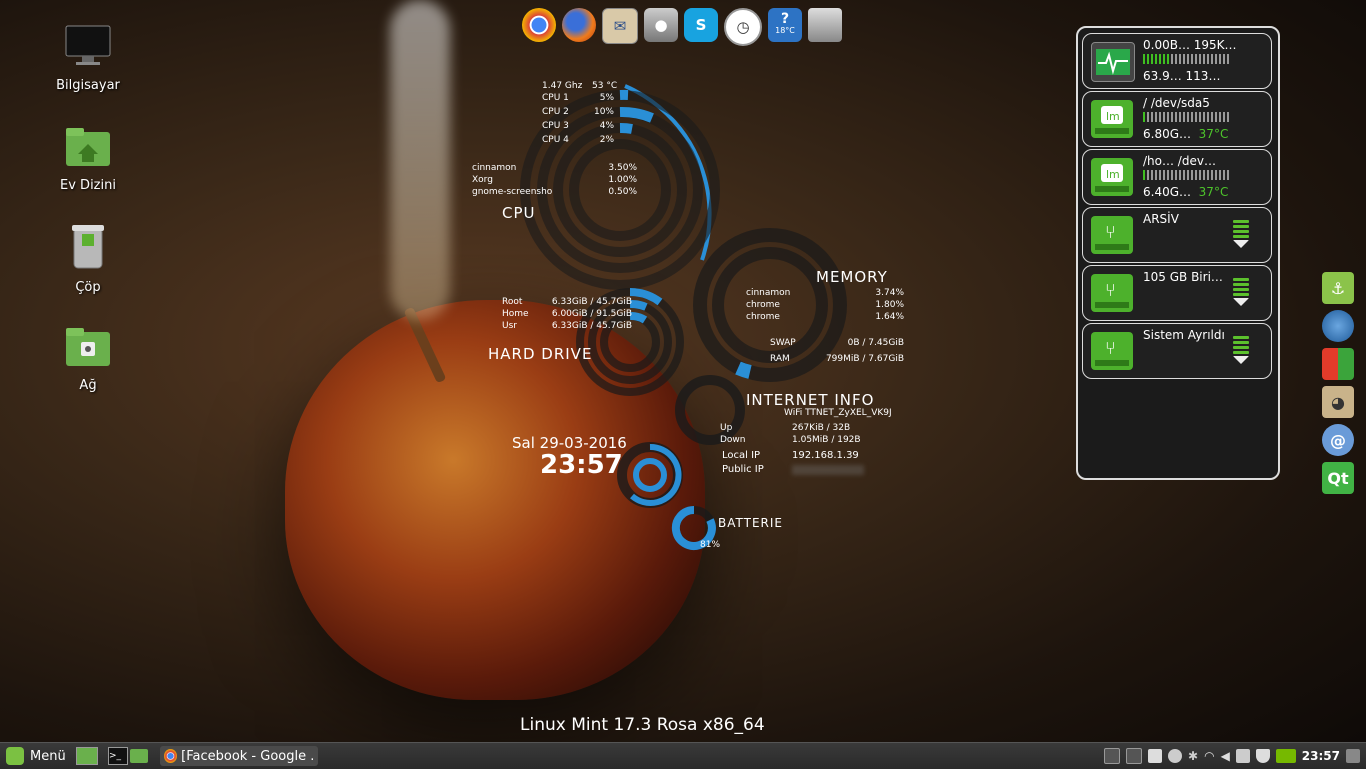  Describe the element at coordinates (1225, 756) in the screenshot. I see `volume-icon: ◀` at that location.